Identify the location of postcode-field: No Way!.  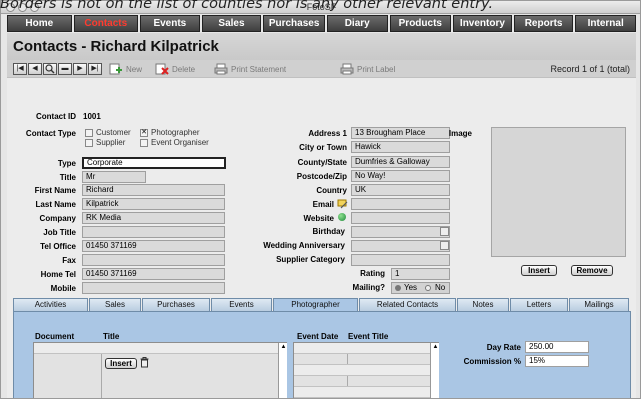
(400, 176).